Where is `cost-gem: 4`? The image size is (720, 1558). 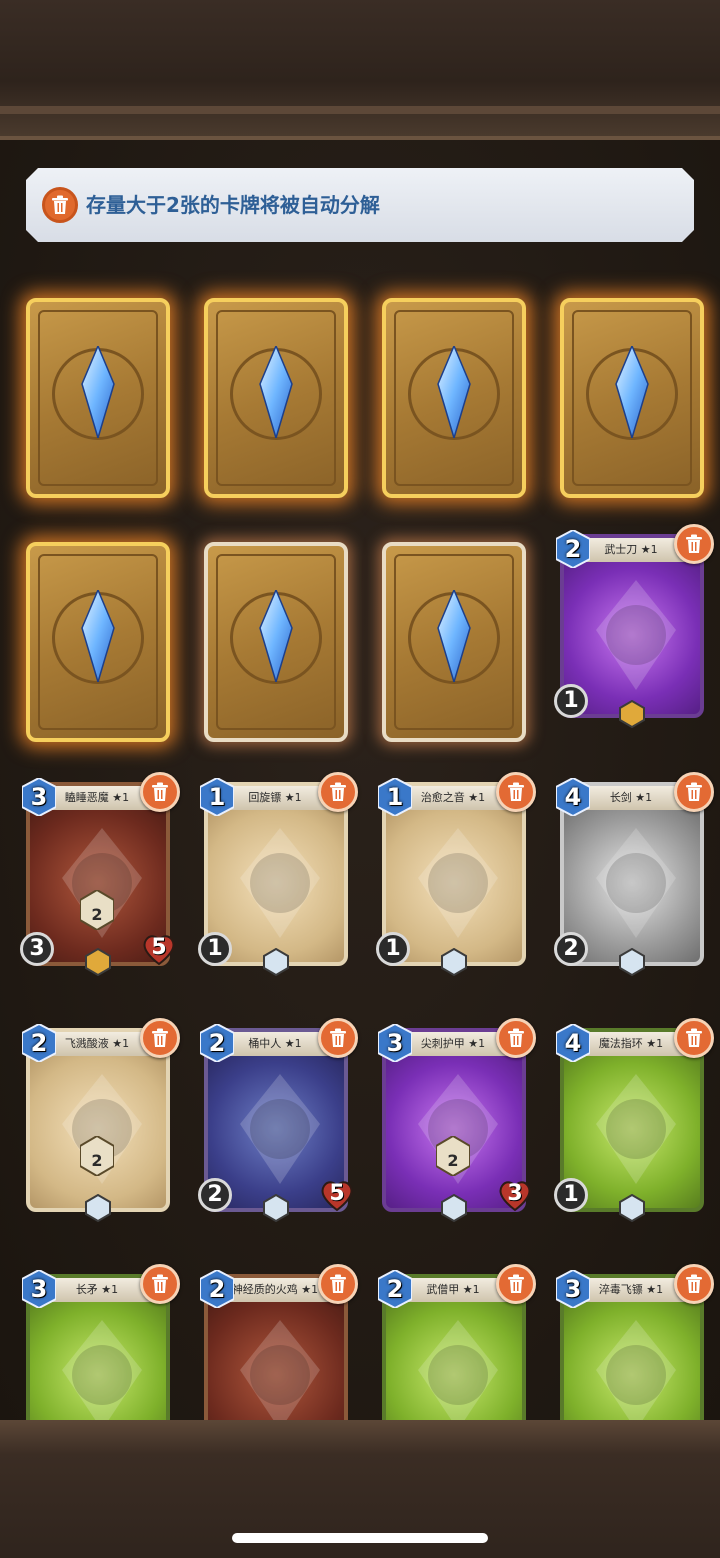 cost-gem: 4 is located at coordinates (573, 1043).